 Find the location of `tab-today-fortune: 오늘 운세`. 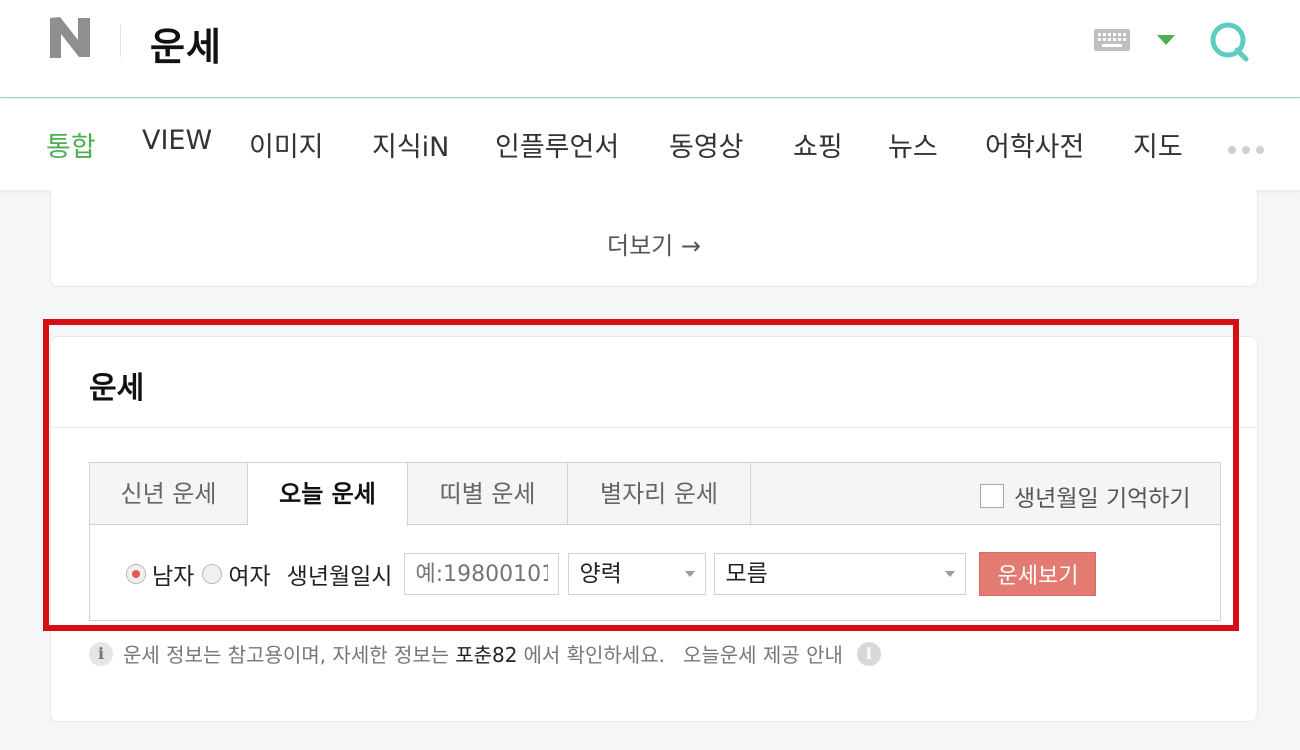

tab-today-fortune: 오늘 운세 is located at coordinates (328, 494).